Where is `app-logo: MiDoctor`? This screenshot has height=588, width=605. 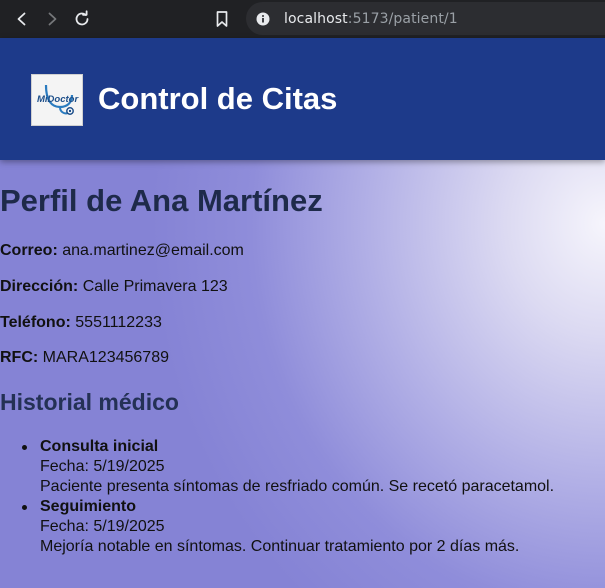 app-logo: MiDoctor is located at coordinates (57, 100).